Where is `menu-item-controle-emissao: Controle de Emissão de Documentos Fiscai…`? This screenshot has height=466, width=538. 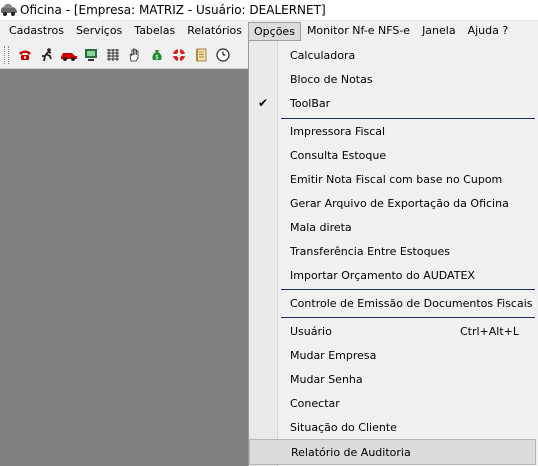 menu-item-controle-emissao: Controle de Emissão de Documentos Fiscai… is located at coordinates (392, 303).